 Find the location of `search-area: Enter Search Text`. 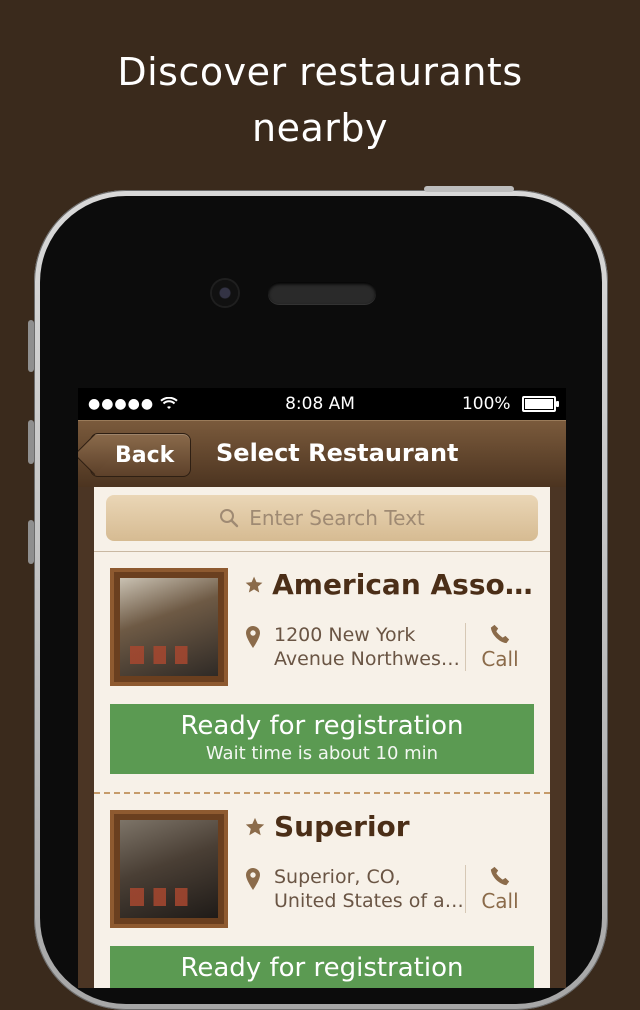

search-area: Enter Search Text is located at coordinates (322, 519).